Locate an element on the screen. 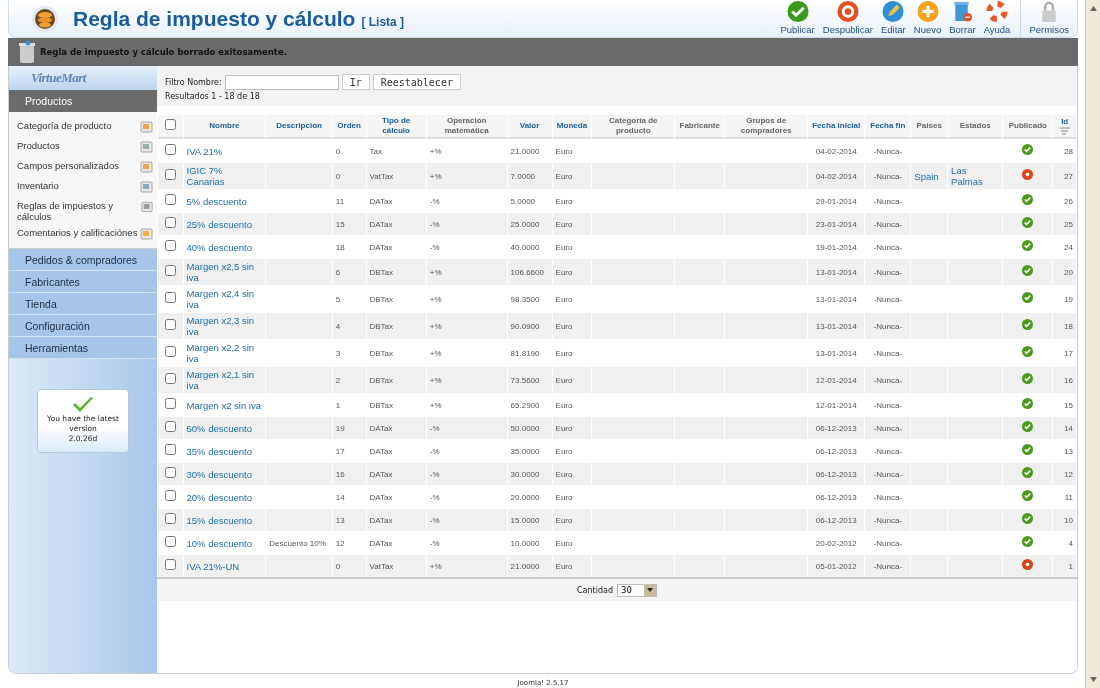 The height and width of the screenshot is (688, 1100). menu-section: Fabricantes is located at coordinates (83, 282).